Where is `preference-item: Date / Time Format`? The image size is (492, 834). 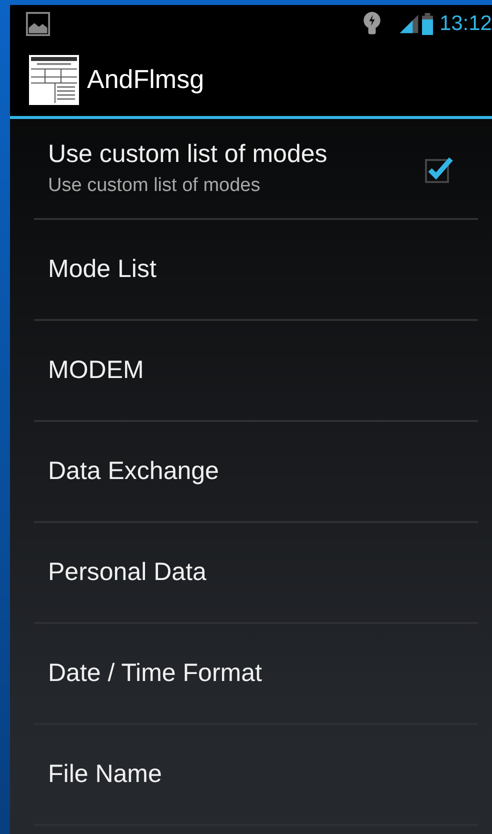 preference-item: Date / Time Format is located at coordinates (256, 674).